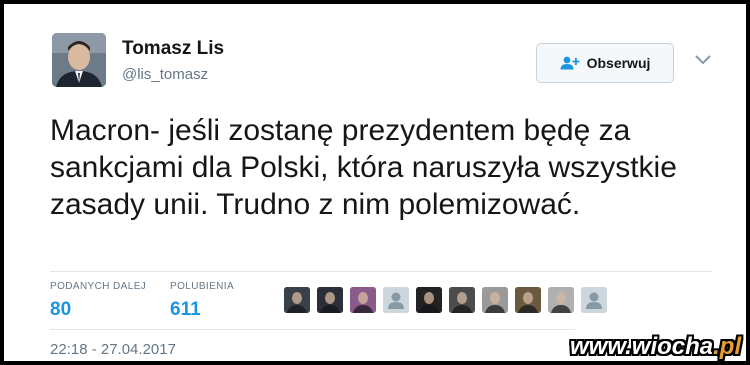 The image size is (750, 365). Describe the element at coordinates (727, 346) in the screenshot. I see `watermark-accent: .pl` at that location.